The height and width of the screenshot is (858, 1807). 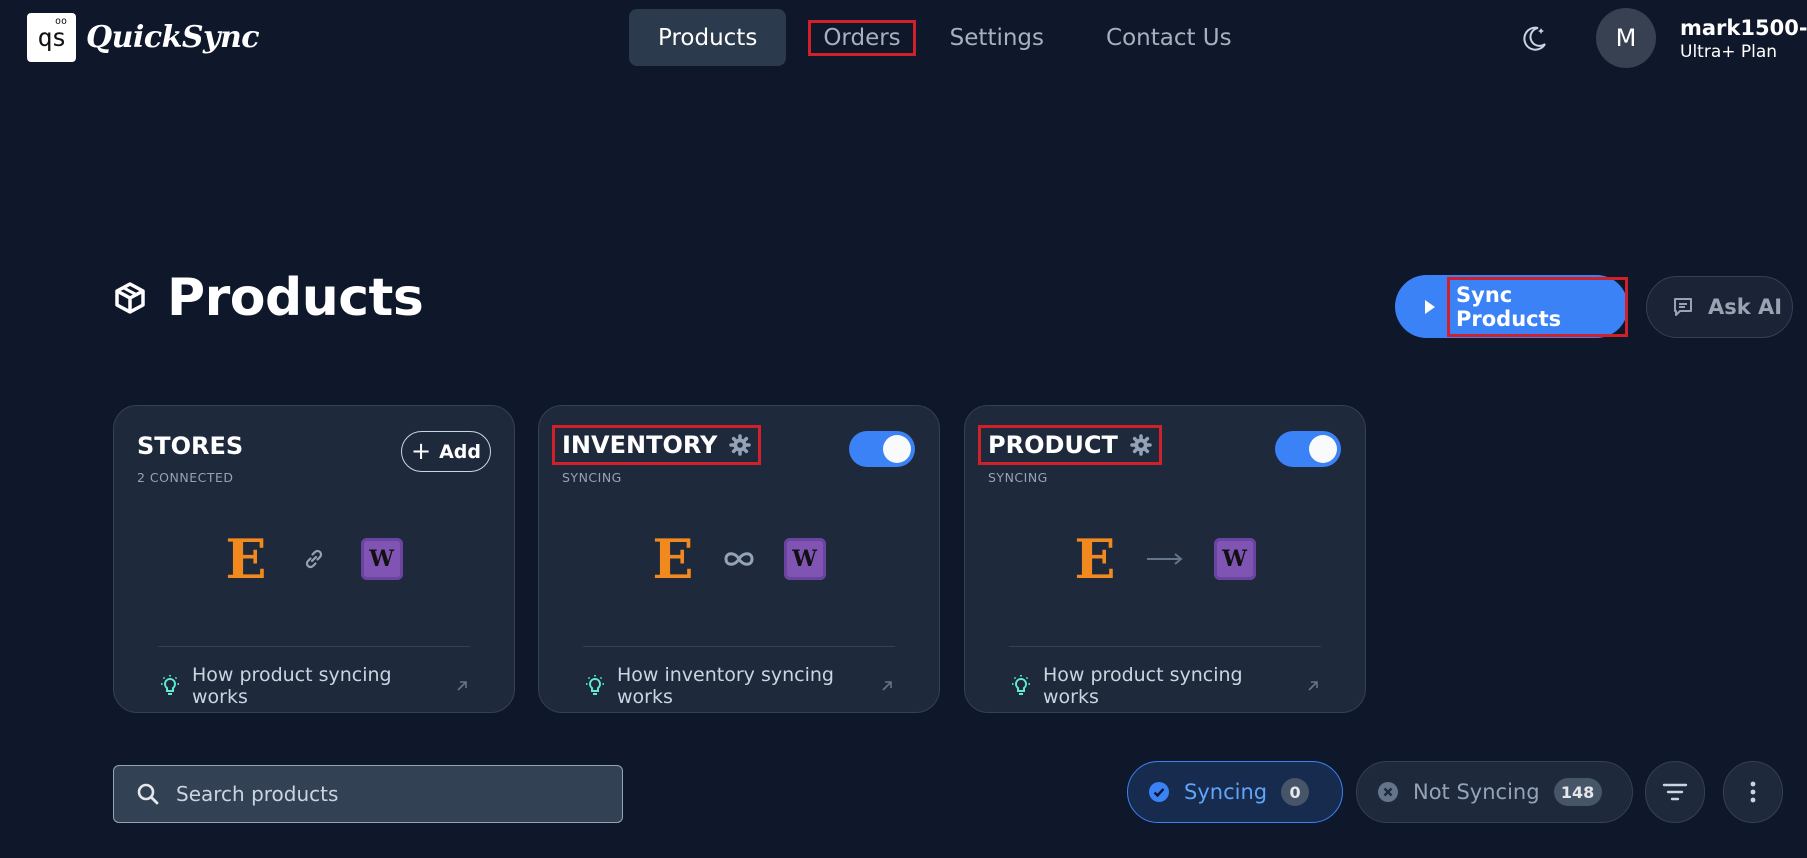 I want to click on app-logo: qs oo QuickSync, so click(x=143, y=37).